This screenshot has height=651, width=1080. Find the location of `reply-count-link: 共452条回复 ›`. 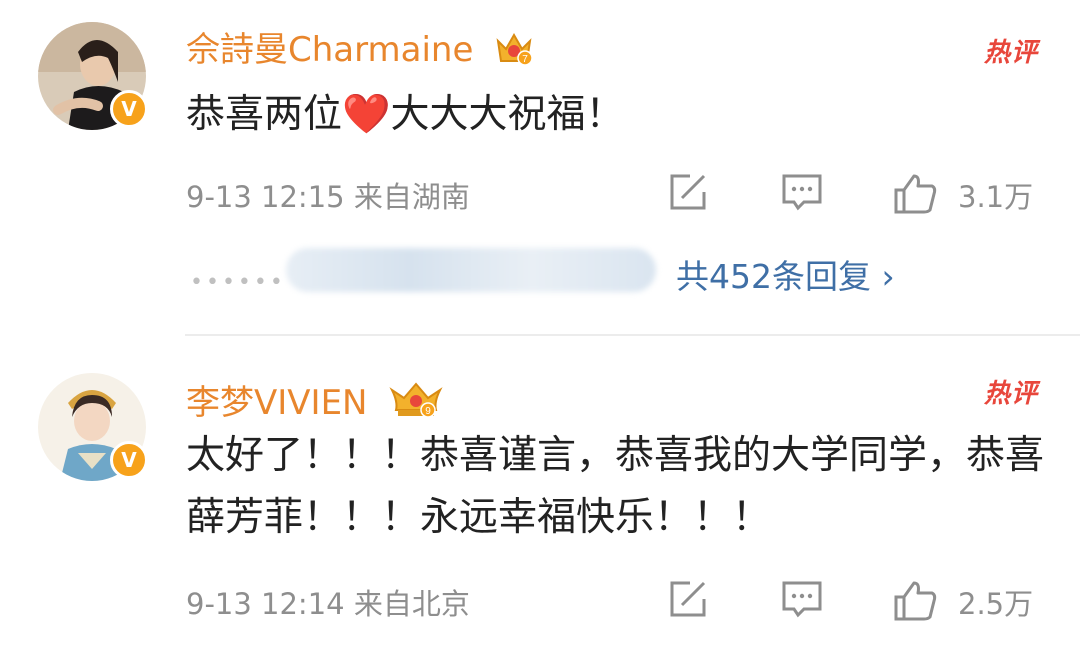

reply-count-link: 共452条回复 › is located at coordinates (785, 274).